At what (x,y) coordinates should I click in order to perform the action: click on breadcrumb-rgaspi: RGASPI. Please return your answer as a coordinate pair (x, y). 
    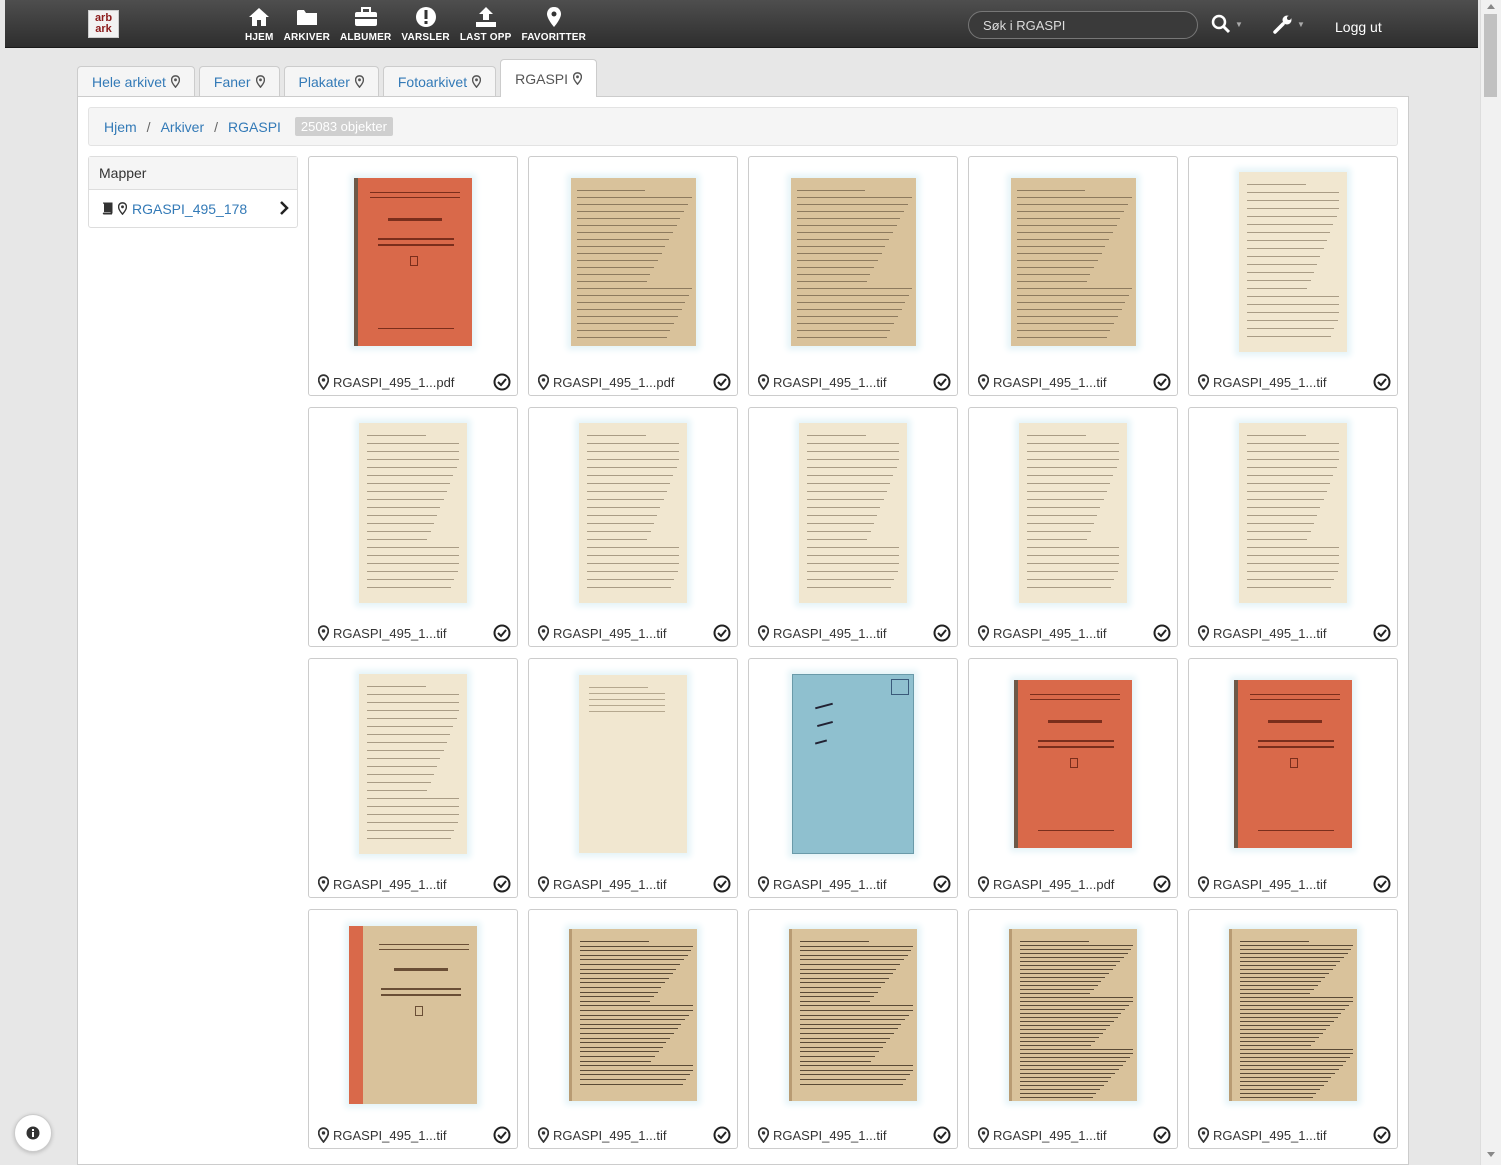
    Looking at the image, I should click on (254, 127).